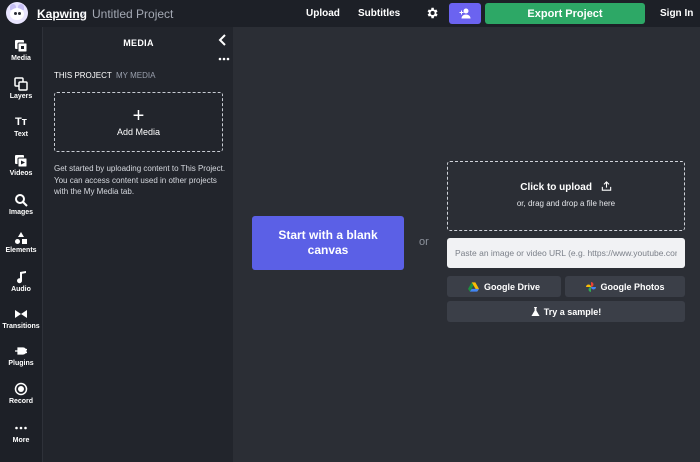  What do you see at coordinates (21, 238) in the screenshot?
I see `elements-icon` at bounding box center [21, 238].